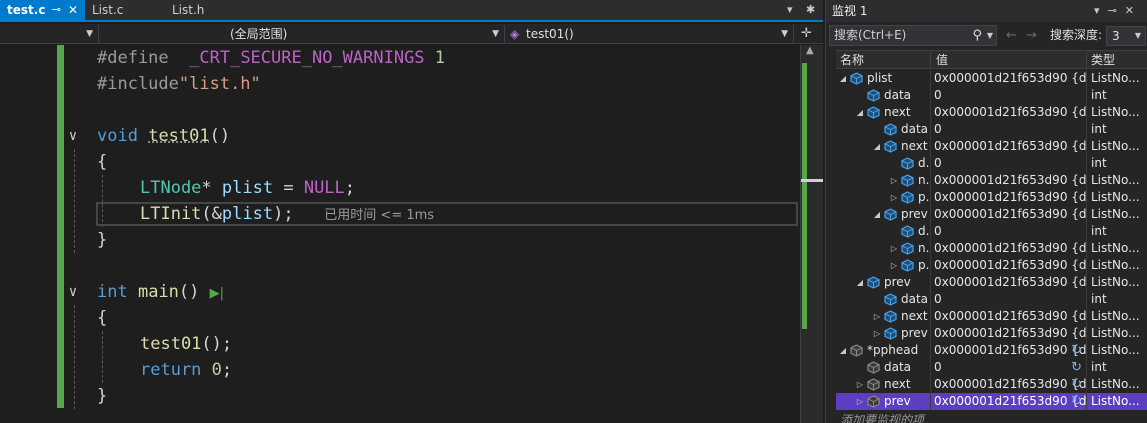  What do you see at coordinates (217, 293) in the screenshot?
I see `run-to-click-icon: ▶|` at bounding box center [217, 293].